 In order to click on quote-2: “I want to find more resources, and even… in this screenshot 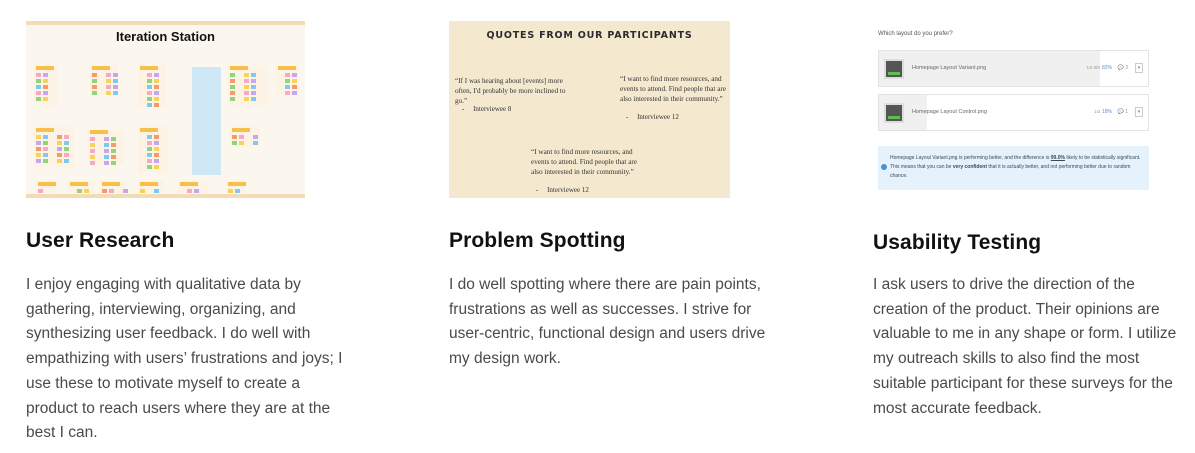, I will do `click(673, 89)`.